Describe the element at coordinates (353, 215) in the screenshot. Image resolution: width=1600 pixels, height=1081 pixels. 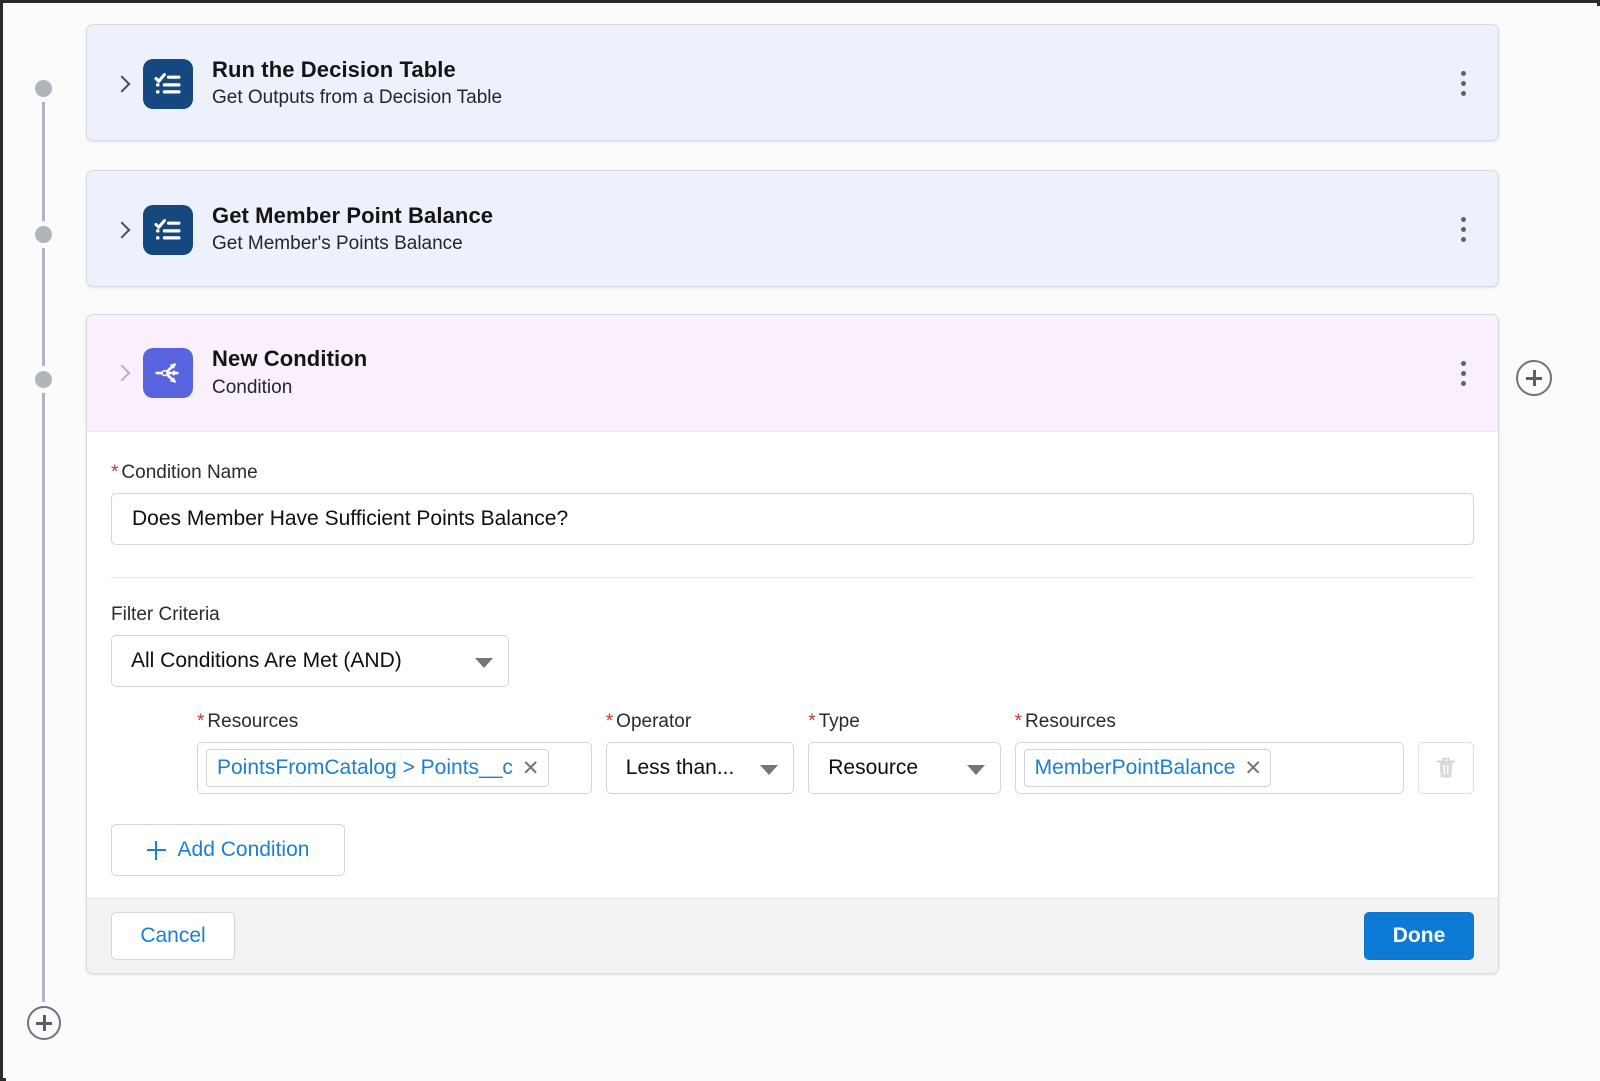
I see `step-title: Get Member Point Balance` at that location.